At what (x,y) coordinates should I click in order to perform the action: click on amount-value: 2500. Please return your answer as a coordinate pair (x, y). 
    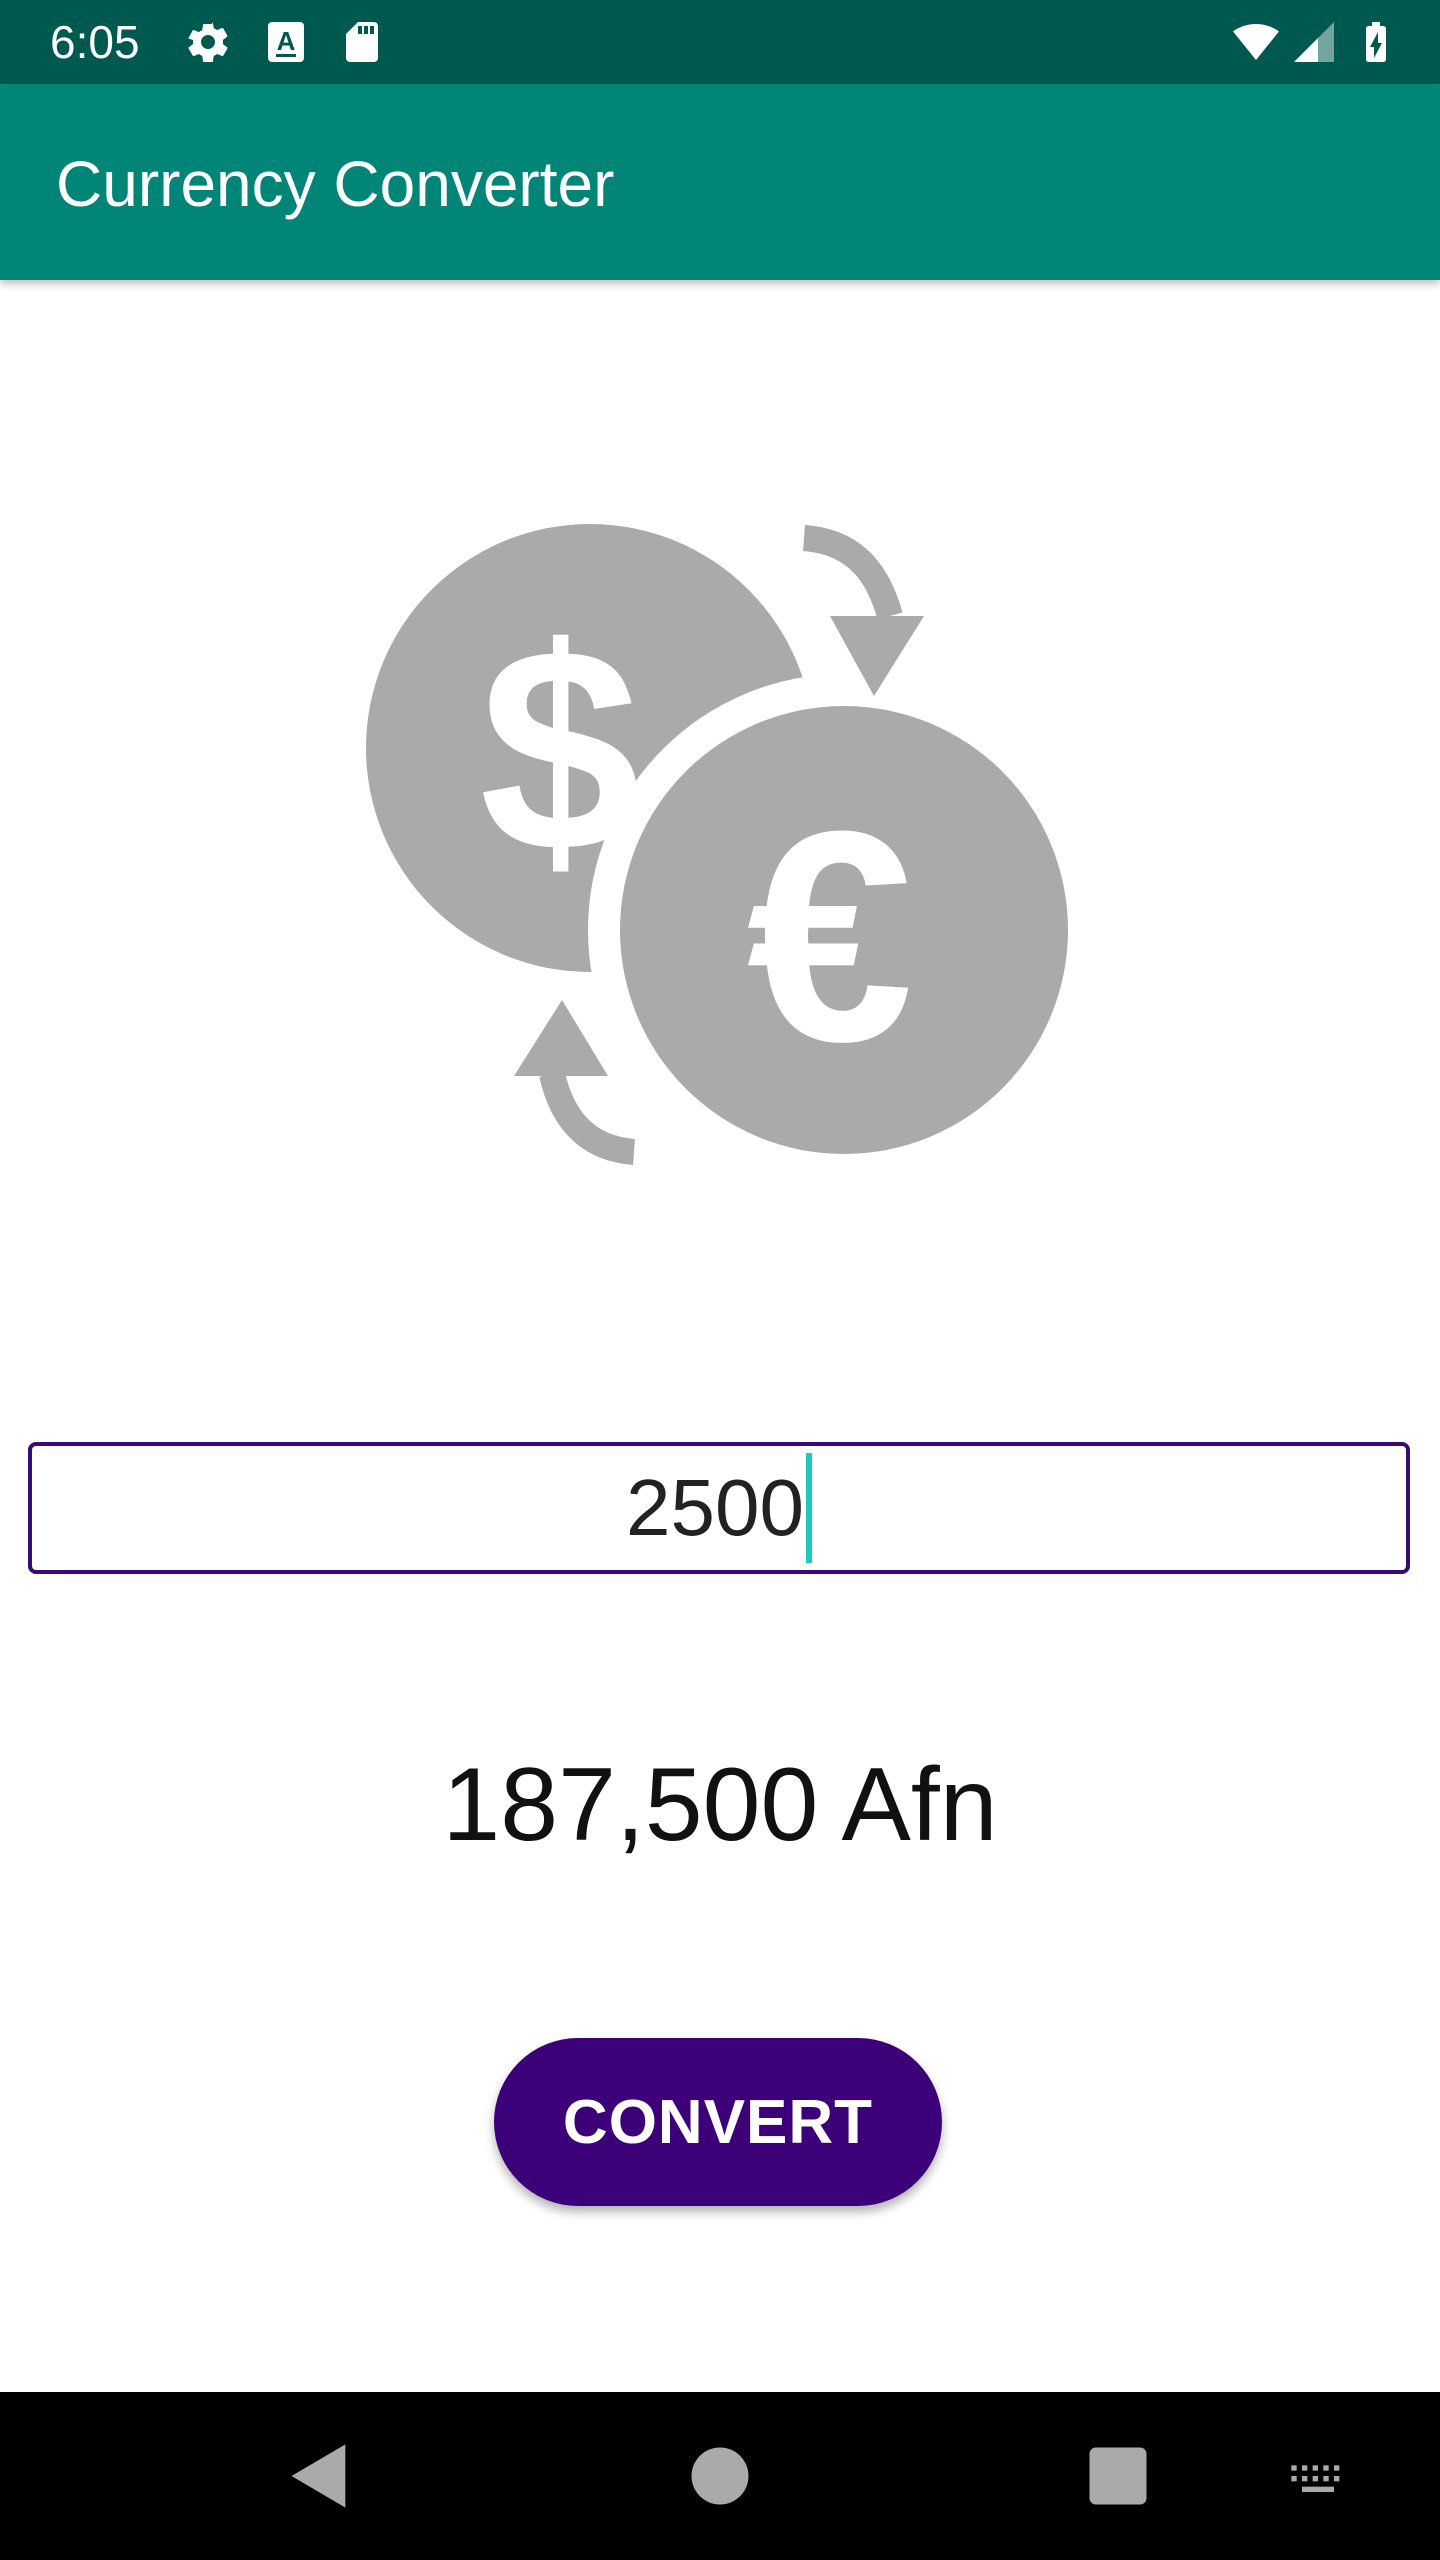
    Looking at the image, I should click on (715, 1507).